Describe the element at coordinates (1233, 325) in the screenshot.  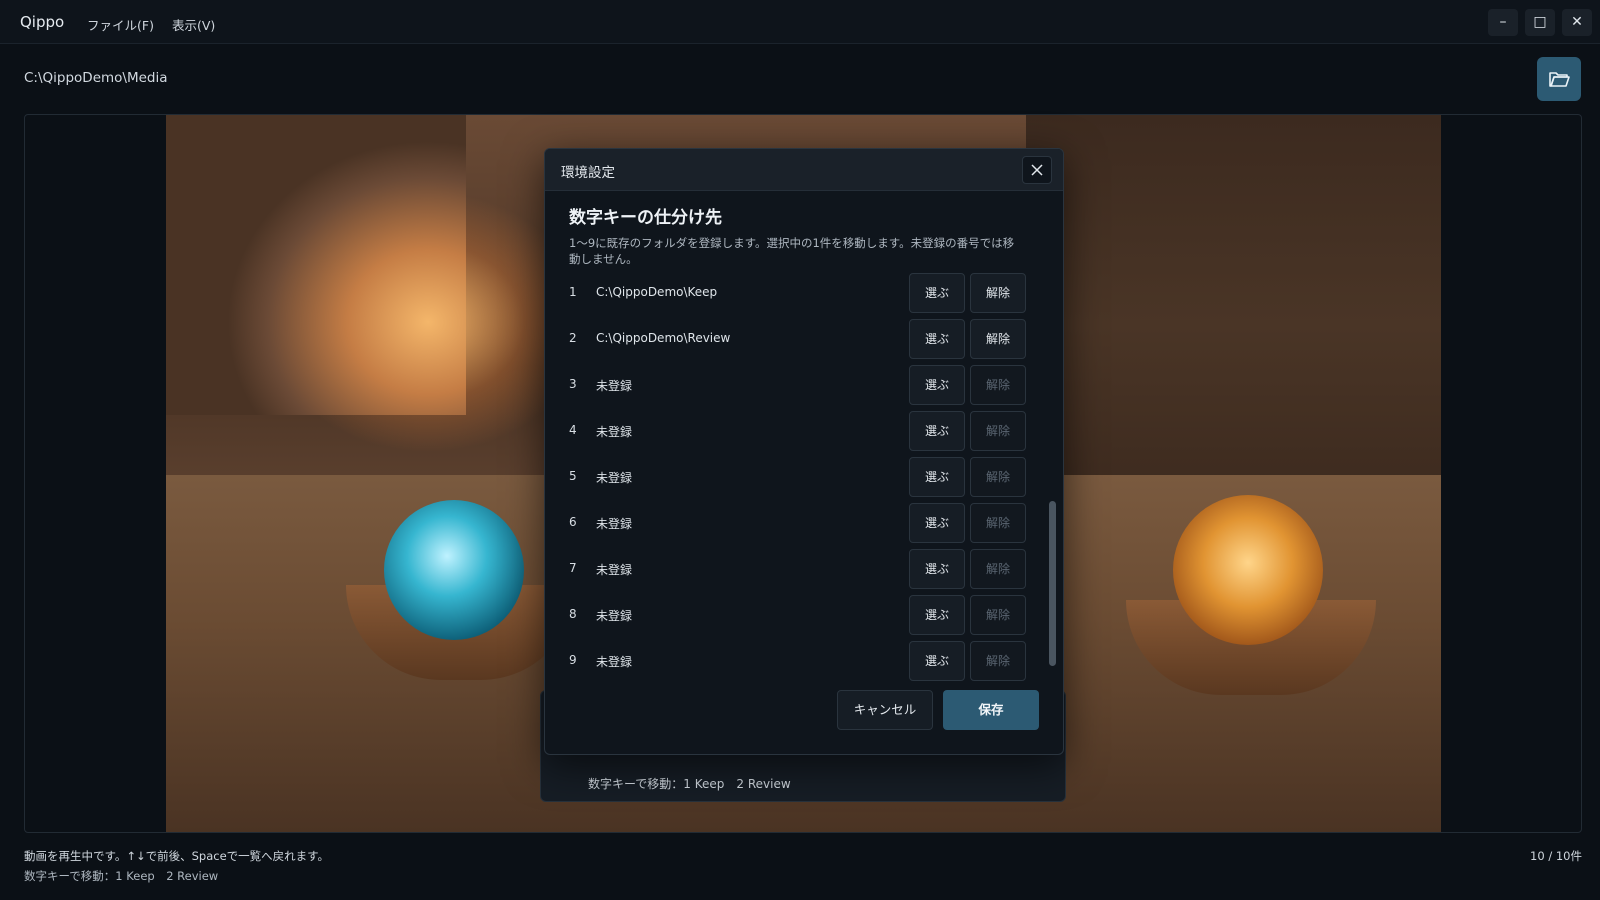
I see `image-shelf` at that location.